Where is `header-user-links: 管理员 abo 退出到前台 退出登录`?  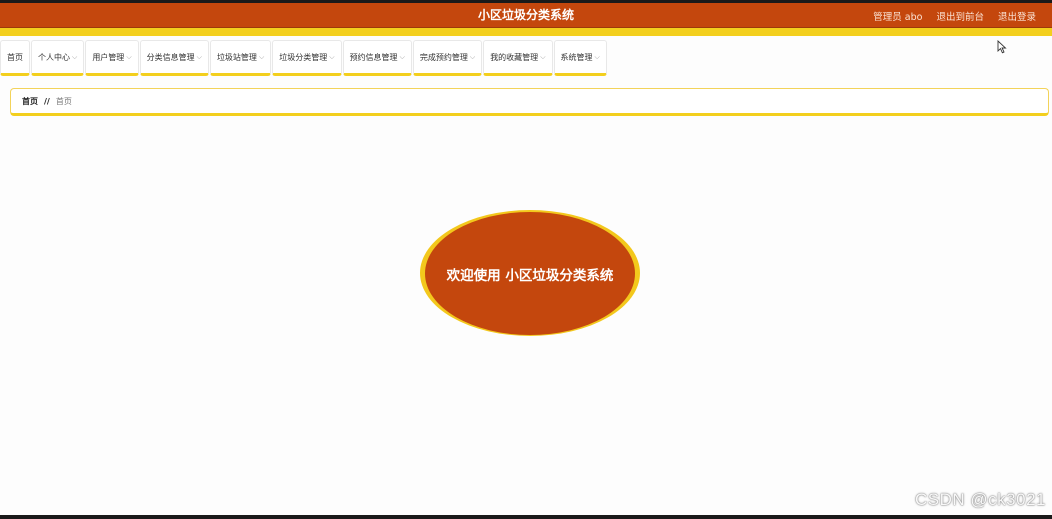 header-user-links: 管理员 abo 退出到前台 退出登录 is located at coordinates (954, 15).